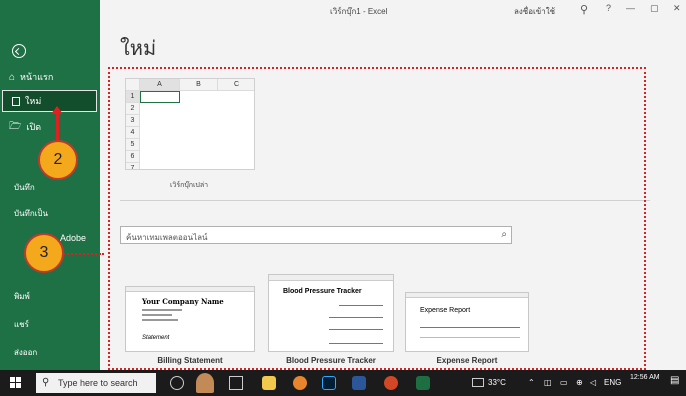 The height and width of the screenshot is (396, 686). Describe the element at coordinates (24, 187) in the screenshot. I see `sidebar-item-save: บันทึก` at that location.